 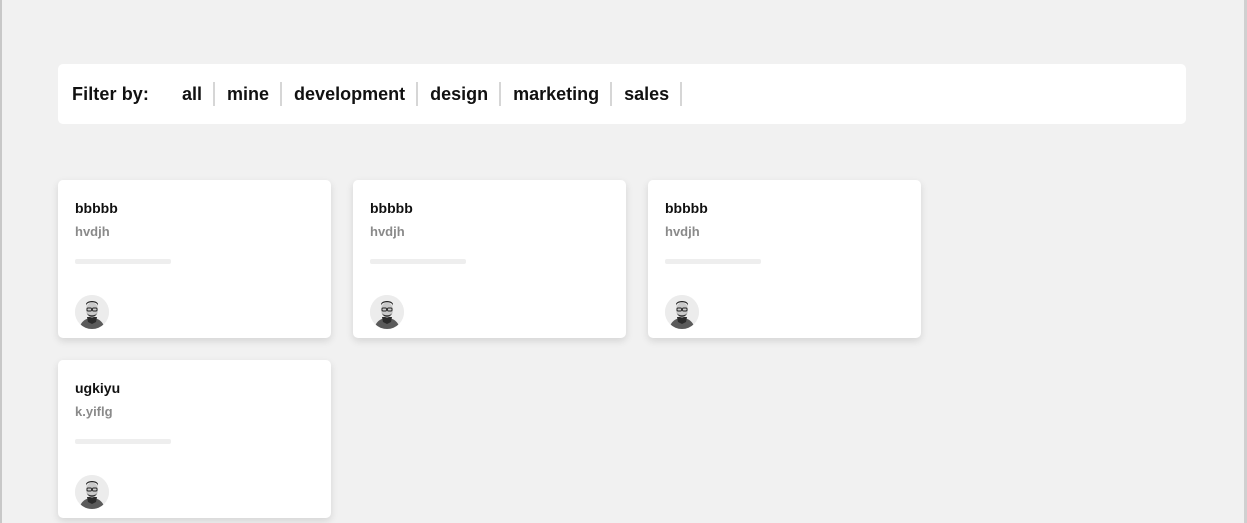 I want to click on filter-option-design: design, so click(x=460, y=94).